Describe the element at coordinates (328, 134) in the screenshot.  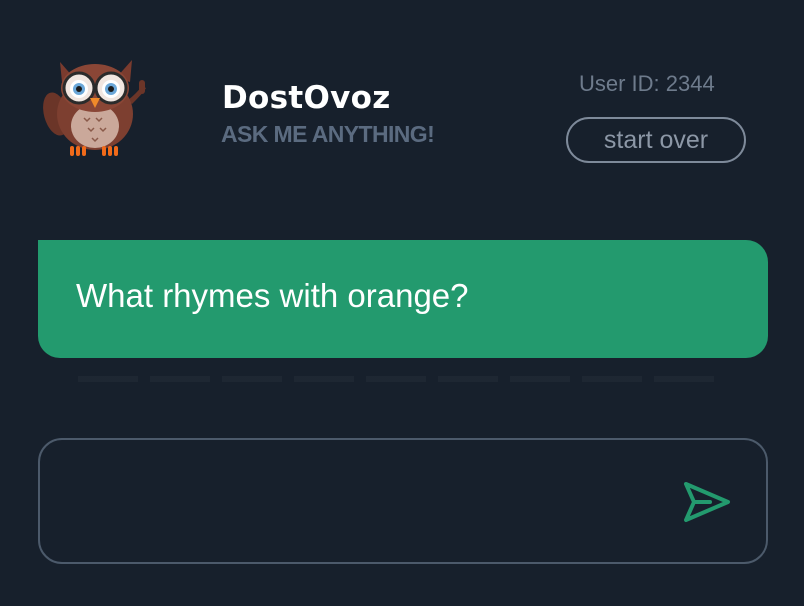
I see `app-subtitle: ASK ME ANYTHING!` at that location.